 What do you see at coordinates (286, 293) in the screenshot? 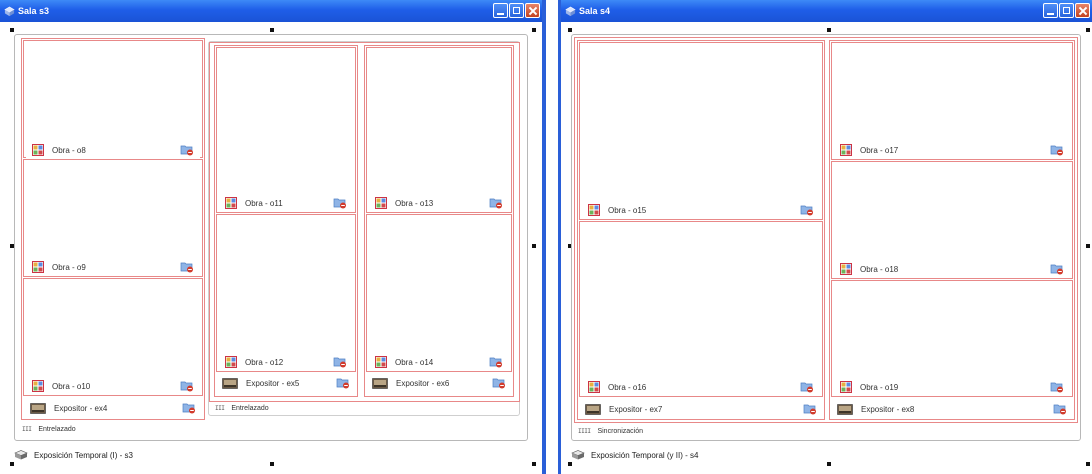
I see `artwork-slot: Obra - o12` at bounding box center [286, 293].